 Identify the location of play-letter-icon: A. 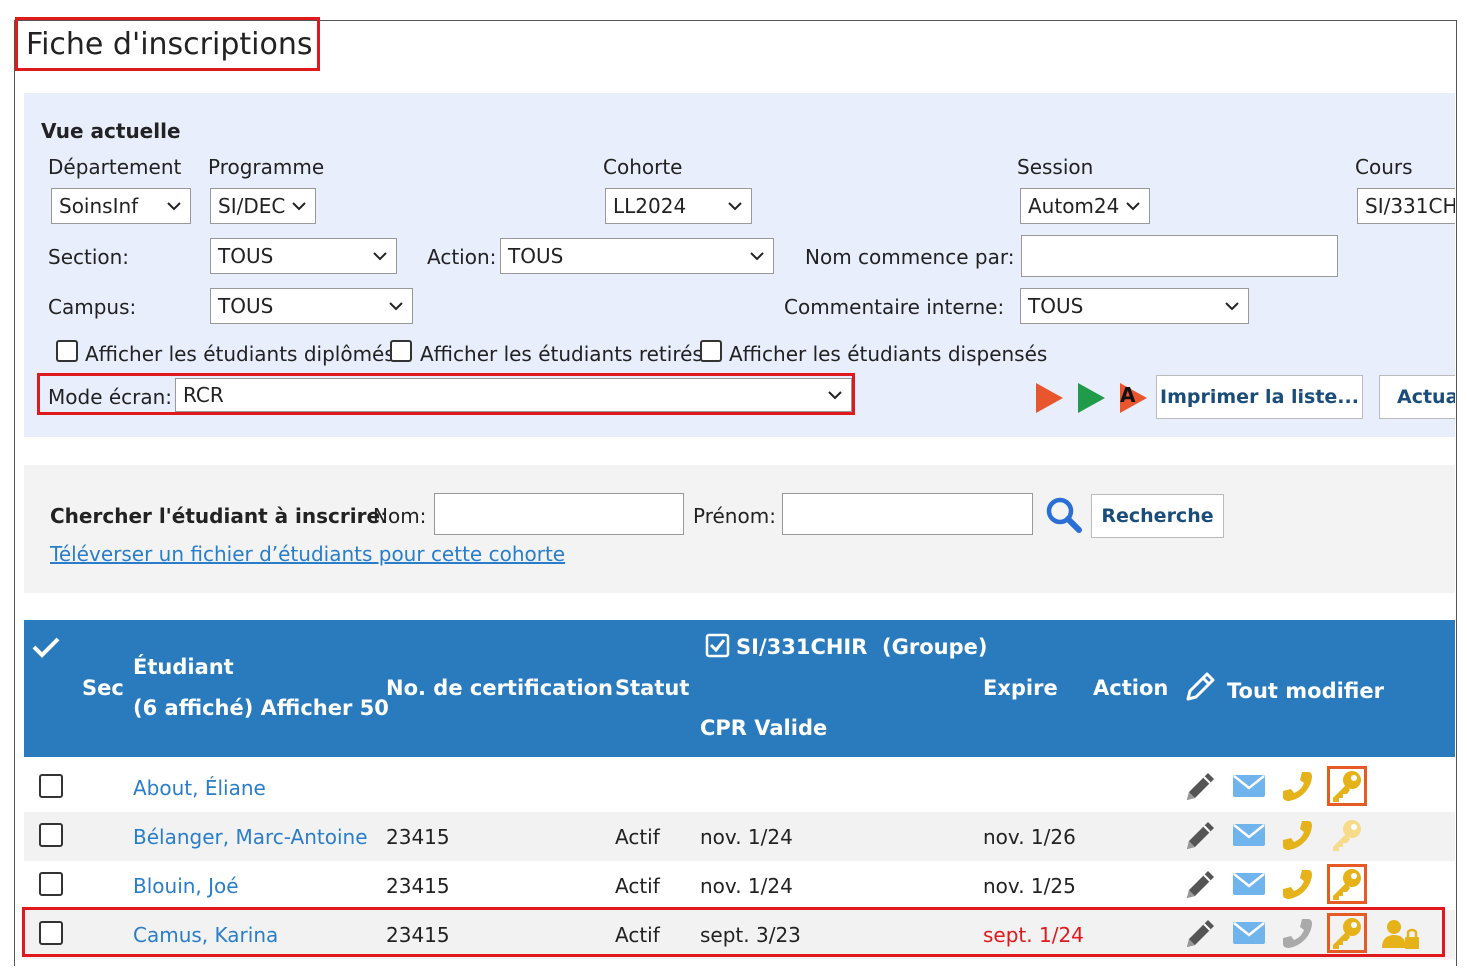
(1133, 398).